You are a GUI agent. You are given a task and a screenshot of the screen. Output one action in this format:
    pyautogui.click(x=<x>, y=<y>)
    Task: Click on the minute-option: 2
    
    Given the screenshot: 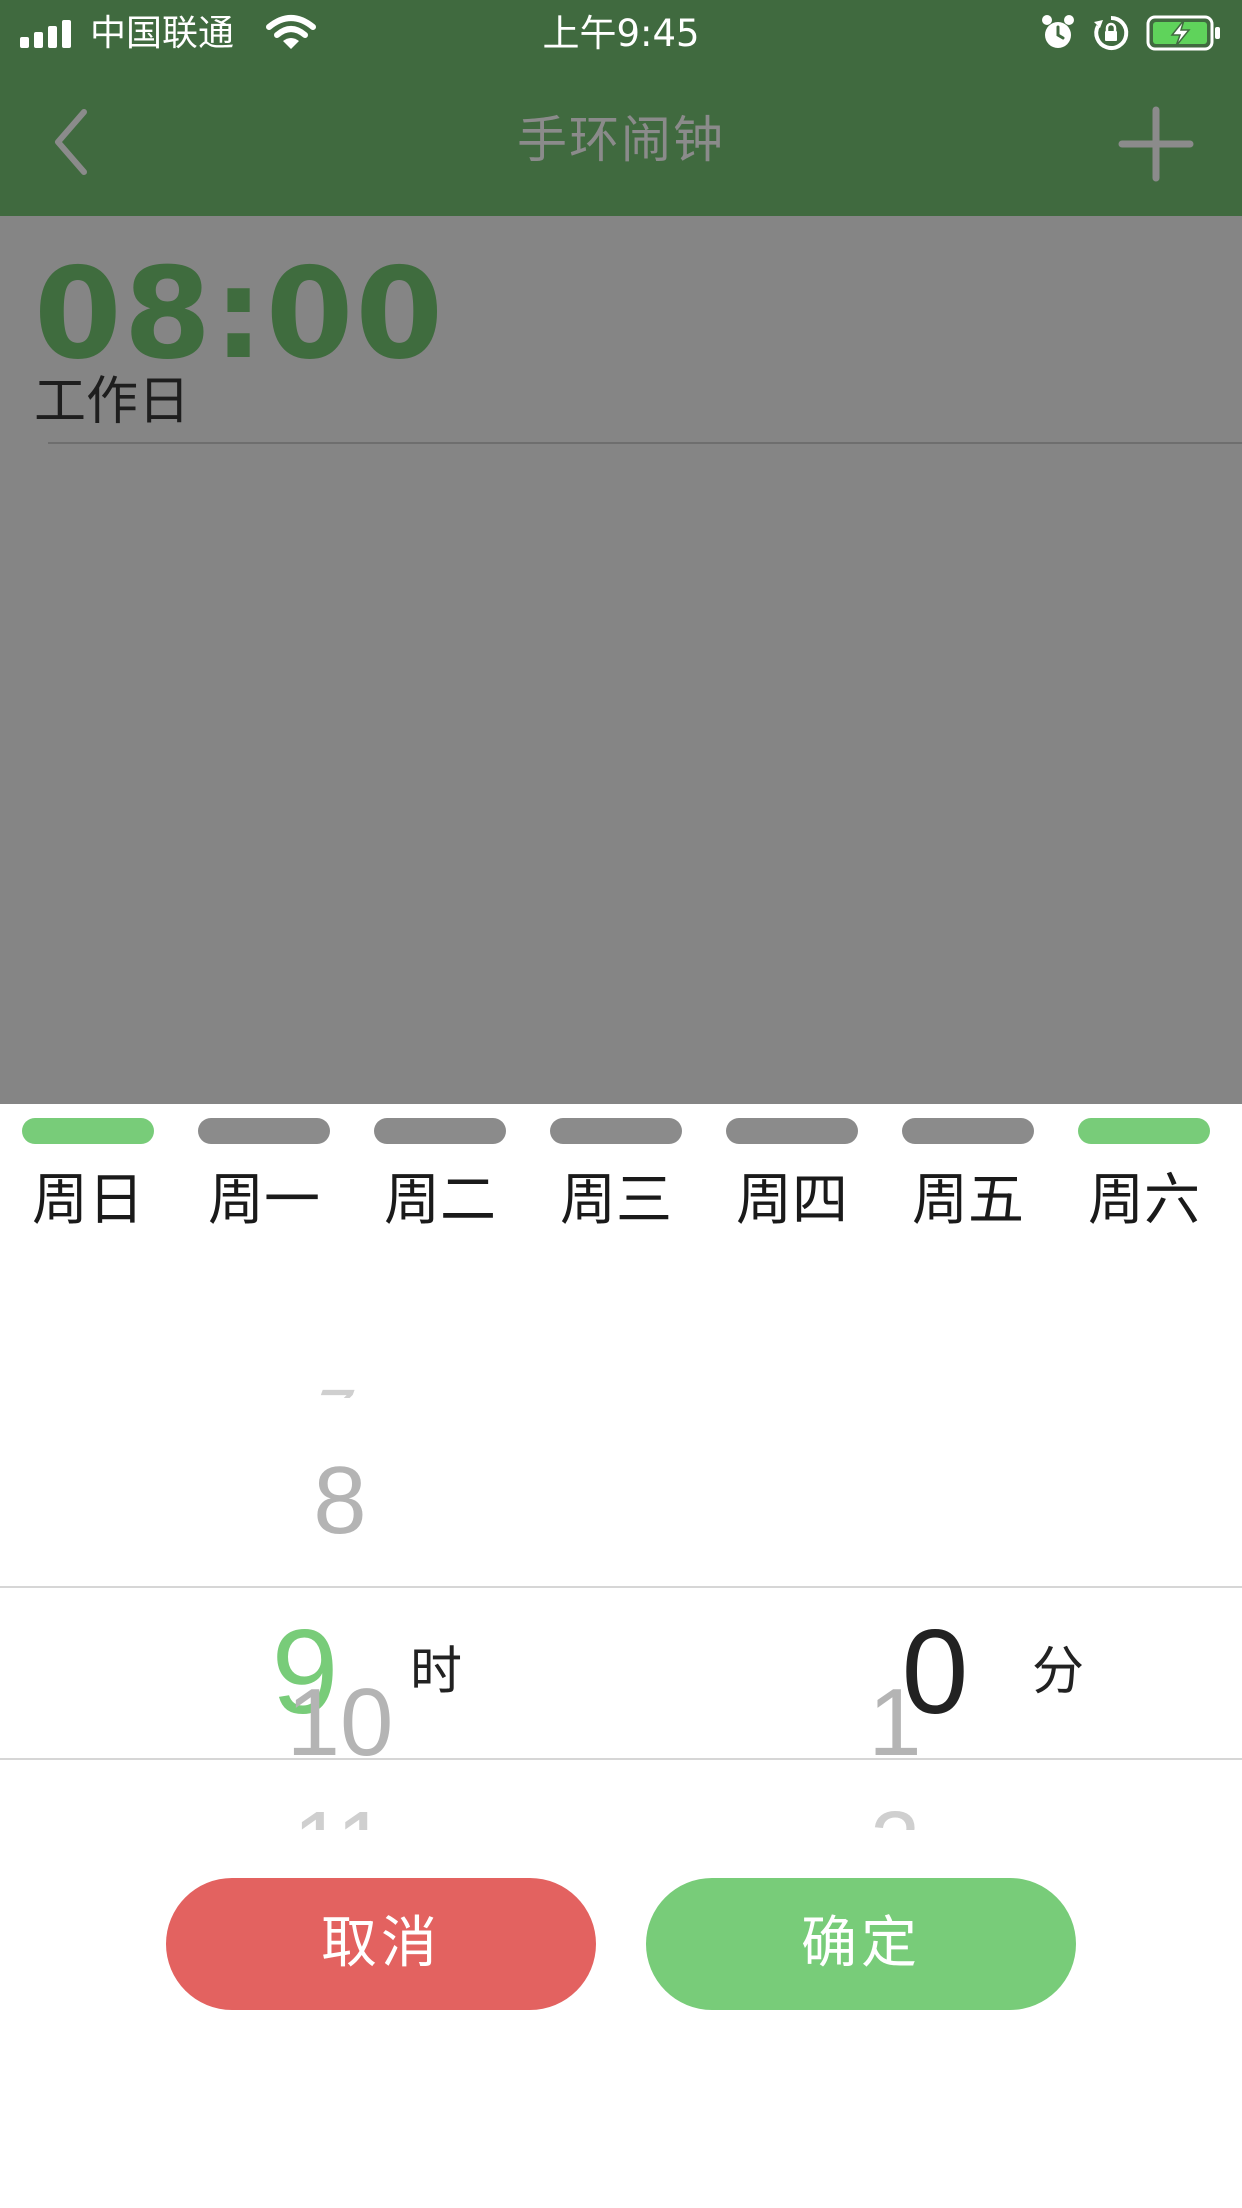 What is the action you would take?
    pyautogui.click(x=895, y=1812)
    